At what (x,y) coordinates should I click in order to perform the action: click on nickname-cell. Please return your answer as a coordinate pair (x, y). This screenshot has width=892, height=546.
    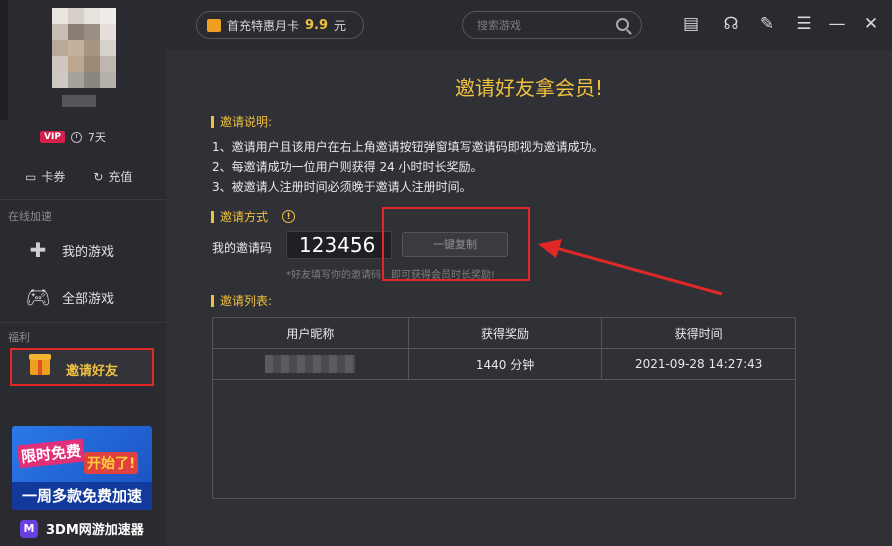
    Looking at the image, I should click on (310, 364).